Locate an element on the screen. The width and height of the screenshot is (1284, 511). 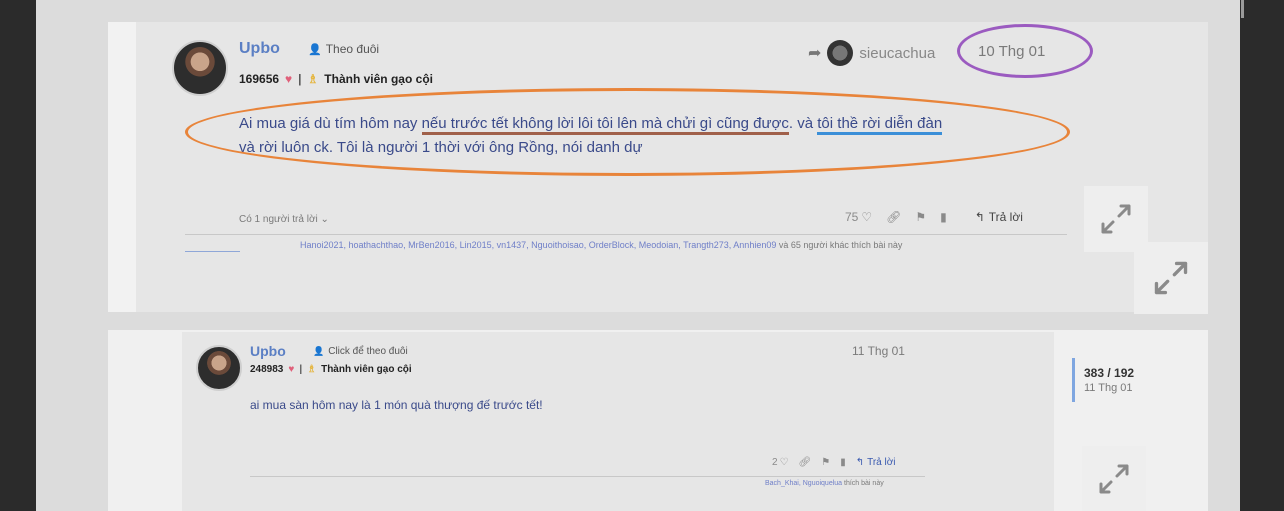
user-stats: 248983 ♥ | ♗ Thành viên gạo cội is located at coordinates (331, 369).